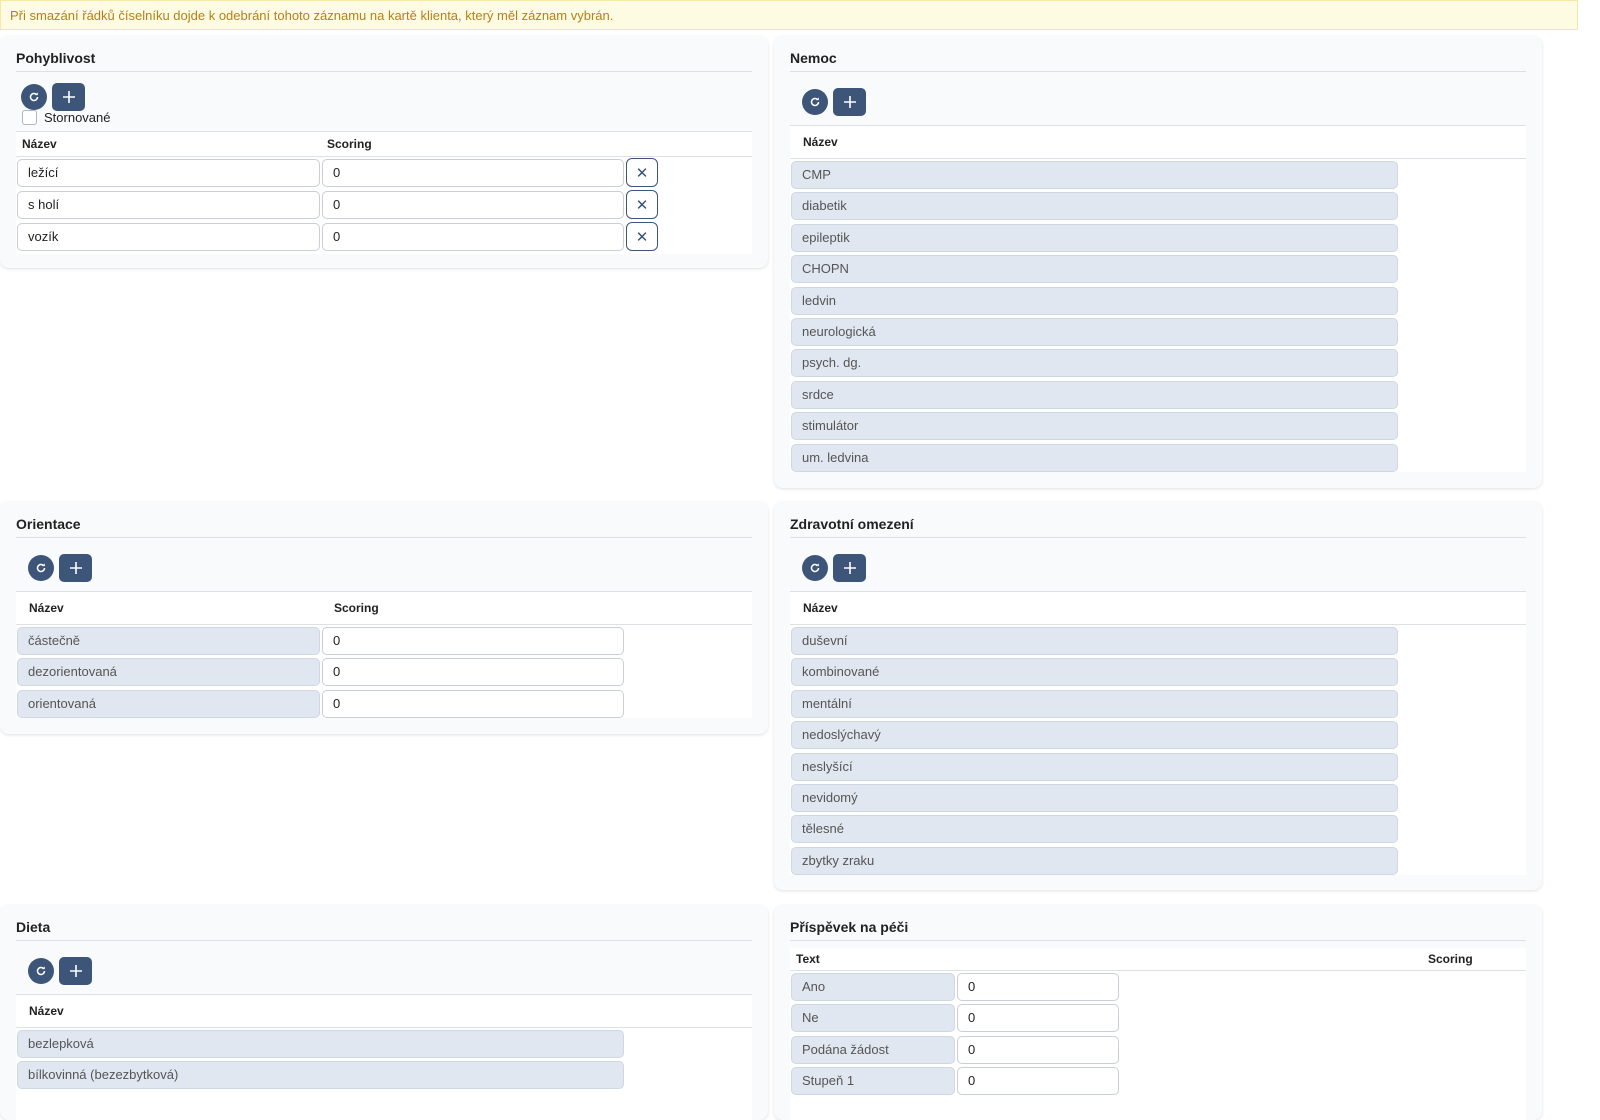 Image resolution: width=1600 pixels, height=1120 pixels. I want to click on column-header-nazev: Název, so click(820, 608).